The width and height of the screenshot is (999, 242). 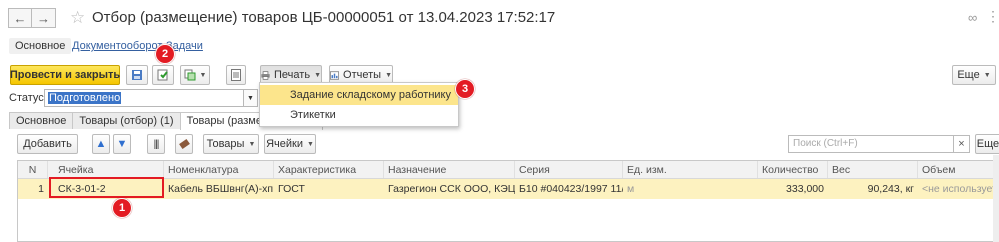 I want to click on star-icon: ☆, so click(x=77, y=18).